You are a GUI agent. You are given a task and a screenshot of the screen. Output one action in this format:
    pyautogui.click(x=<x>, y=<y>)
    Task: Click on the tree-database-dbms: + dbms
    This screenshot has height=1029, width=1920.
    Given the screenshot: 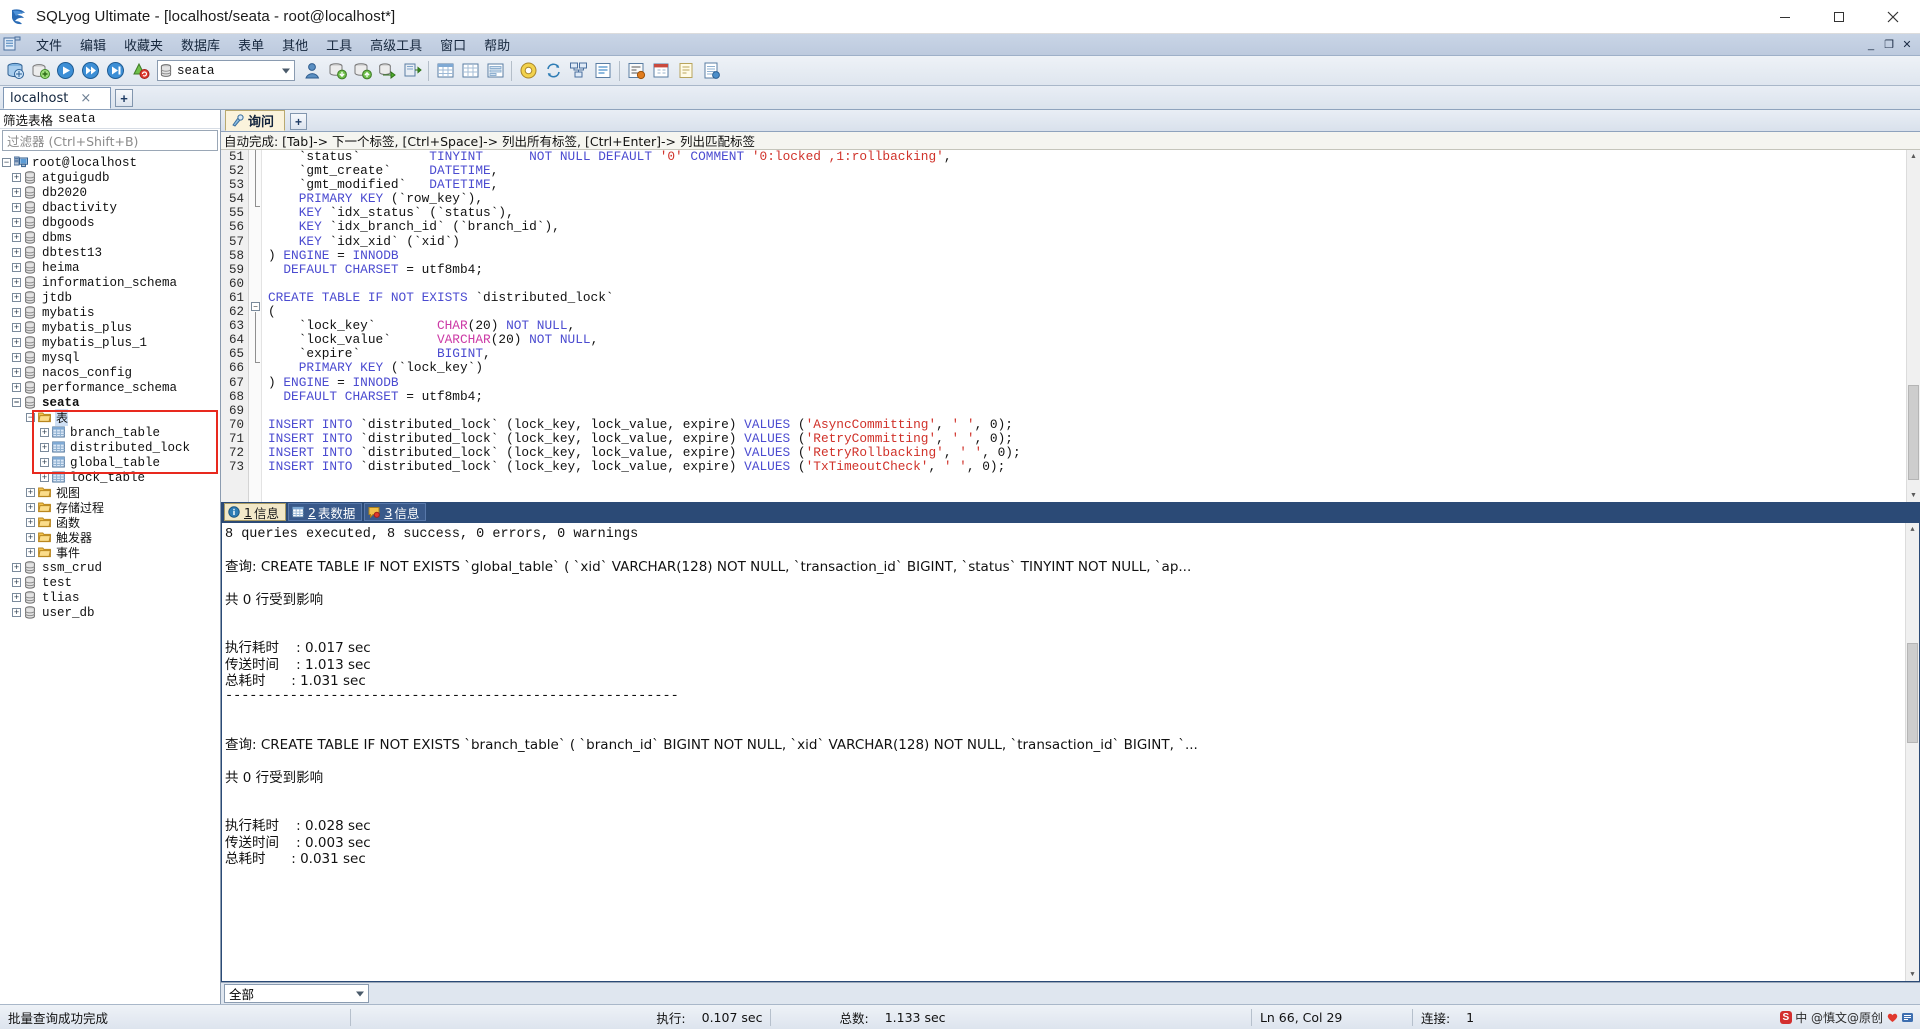 What is the action you would take?
    pyautogui.click(x=110, y=237)
    